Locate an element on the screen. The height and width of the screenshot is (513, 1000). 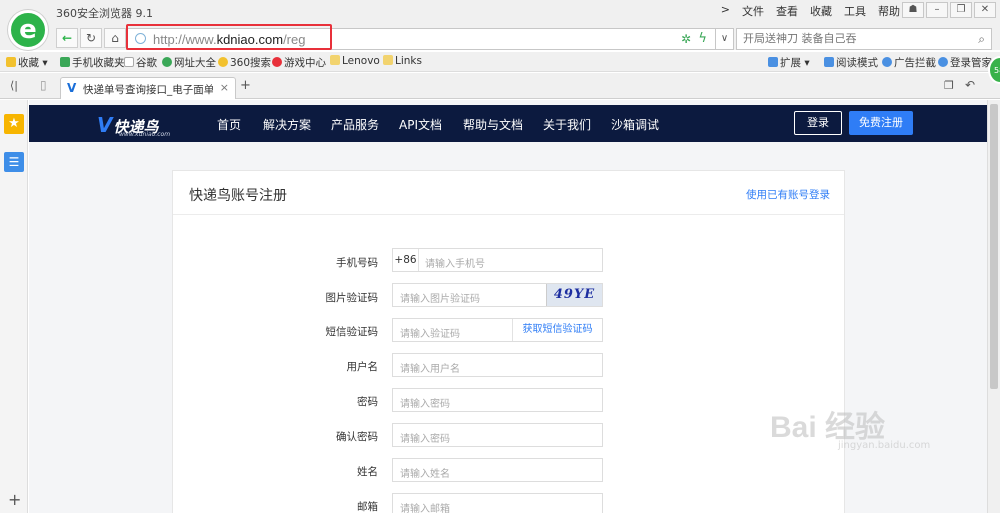
bookmark-360search: 360搜索 is located at coordinates (244, 62).